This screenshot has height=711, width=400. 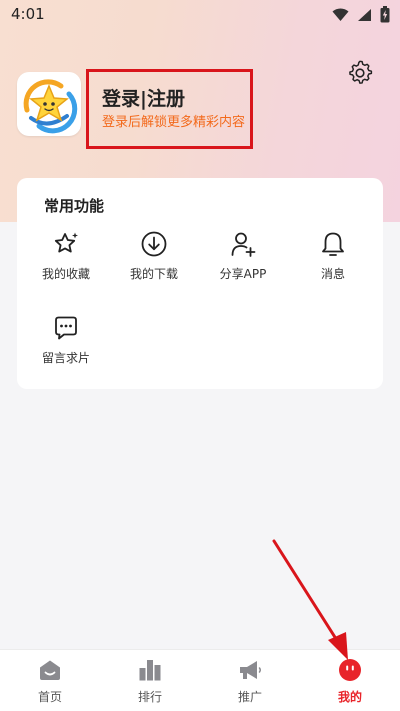 I want to click on star-sparkle-icon, so click(x=66, y=242).